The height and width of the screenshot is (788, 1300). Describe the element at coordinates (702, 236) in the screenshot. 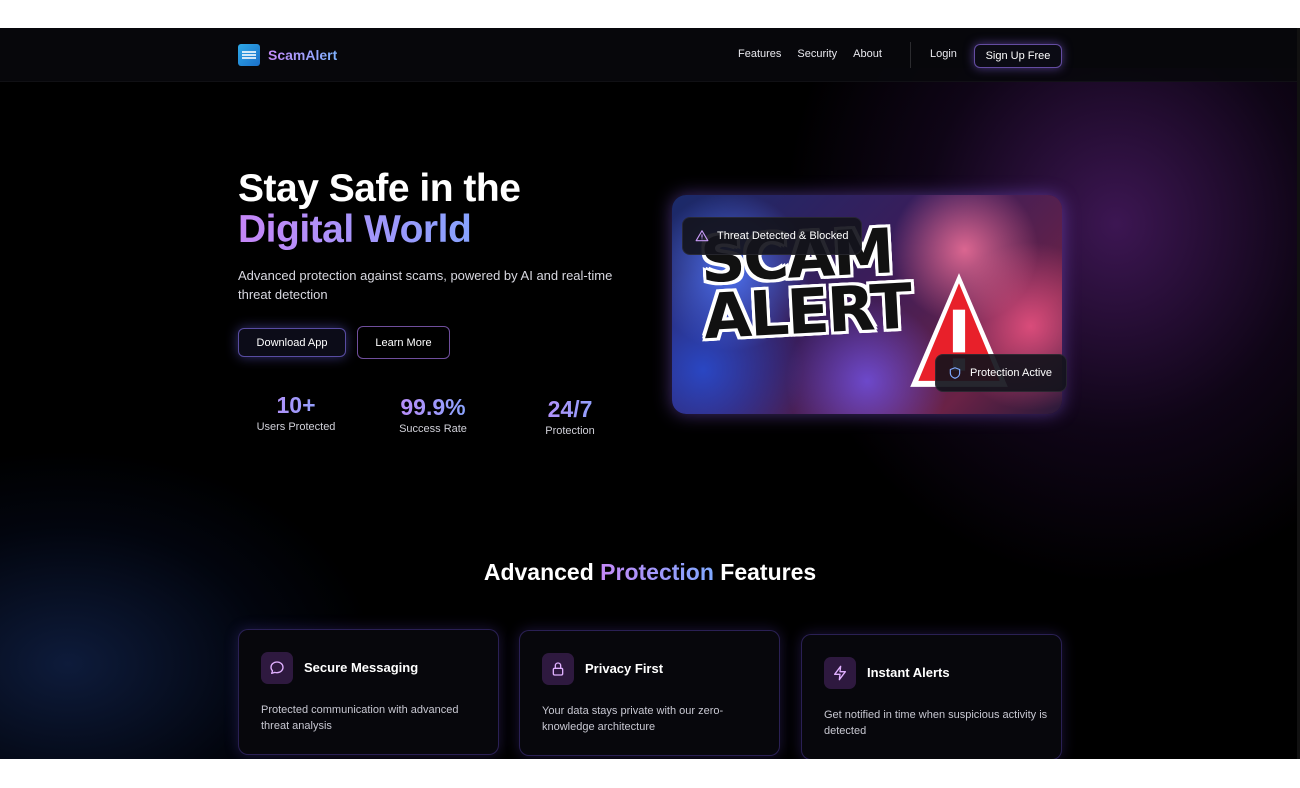

I see `alert-triangle-icon` at that location.